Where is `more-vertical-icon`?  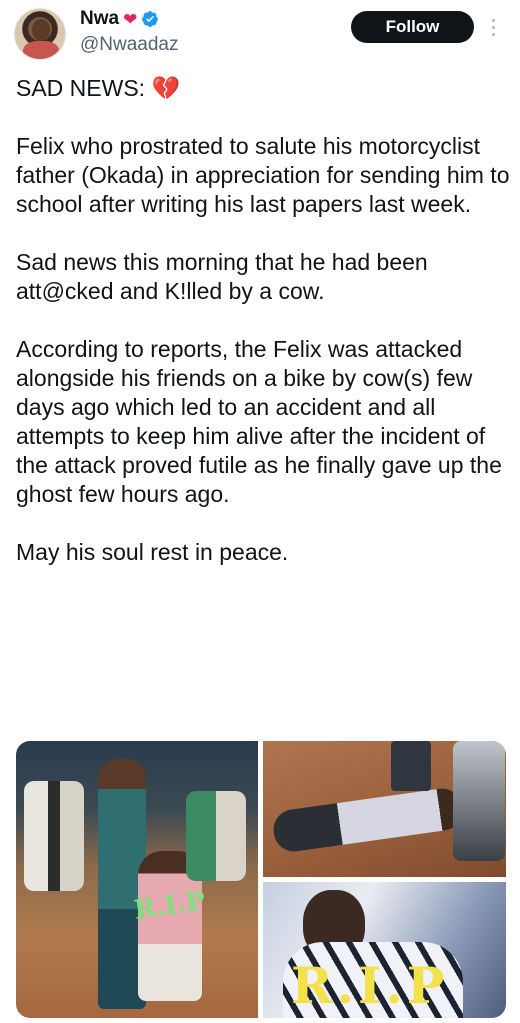 more-vertical-icon is located at coordinates (493, 27).